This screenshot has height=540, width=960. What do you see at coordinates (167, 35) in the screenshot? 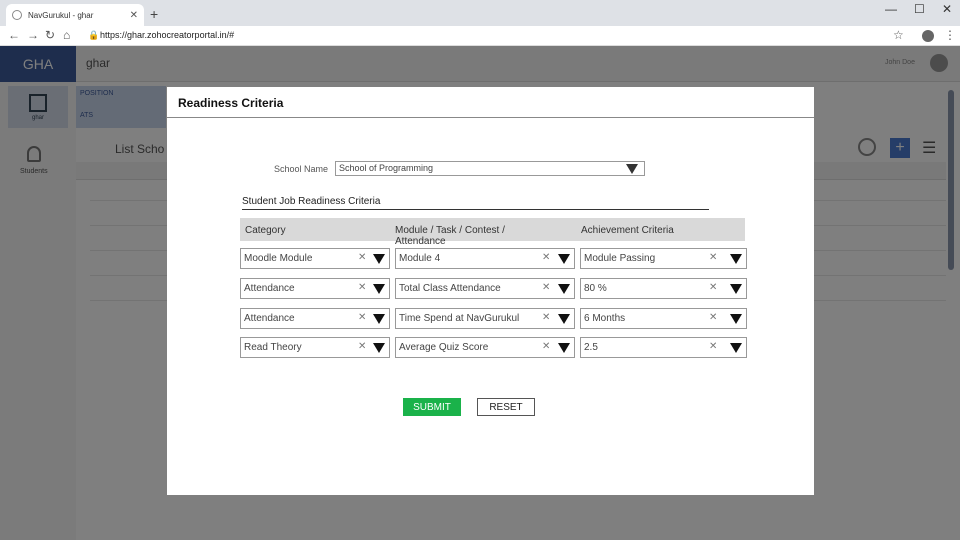
I see `address-bar: https://ghar.zohocreatorportal.in/#` at bounding box center [167, 35].